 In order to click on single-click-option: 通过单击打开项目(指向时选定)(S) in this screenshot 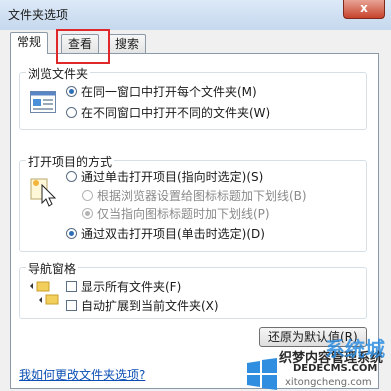, I will do `click(164, 176)`.